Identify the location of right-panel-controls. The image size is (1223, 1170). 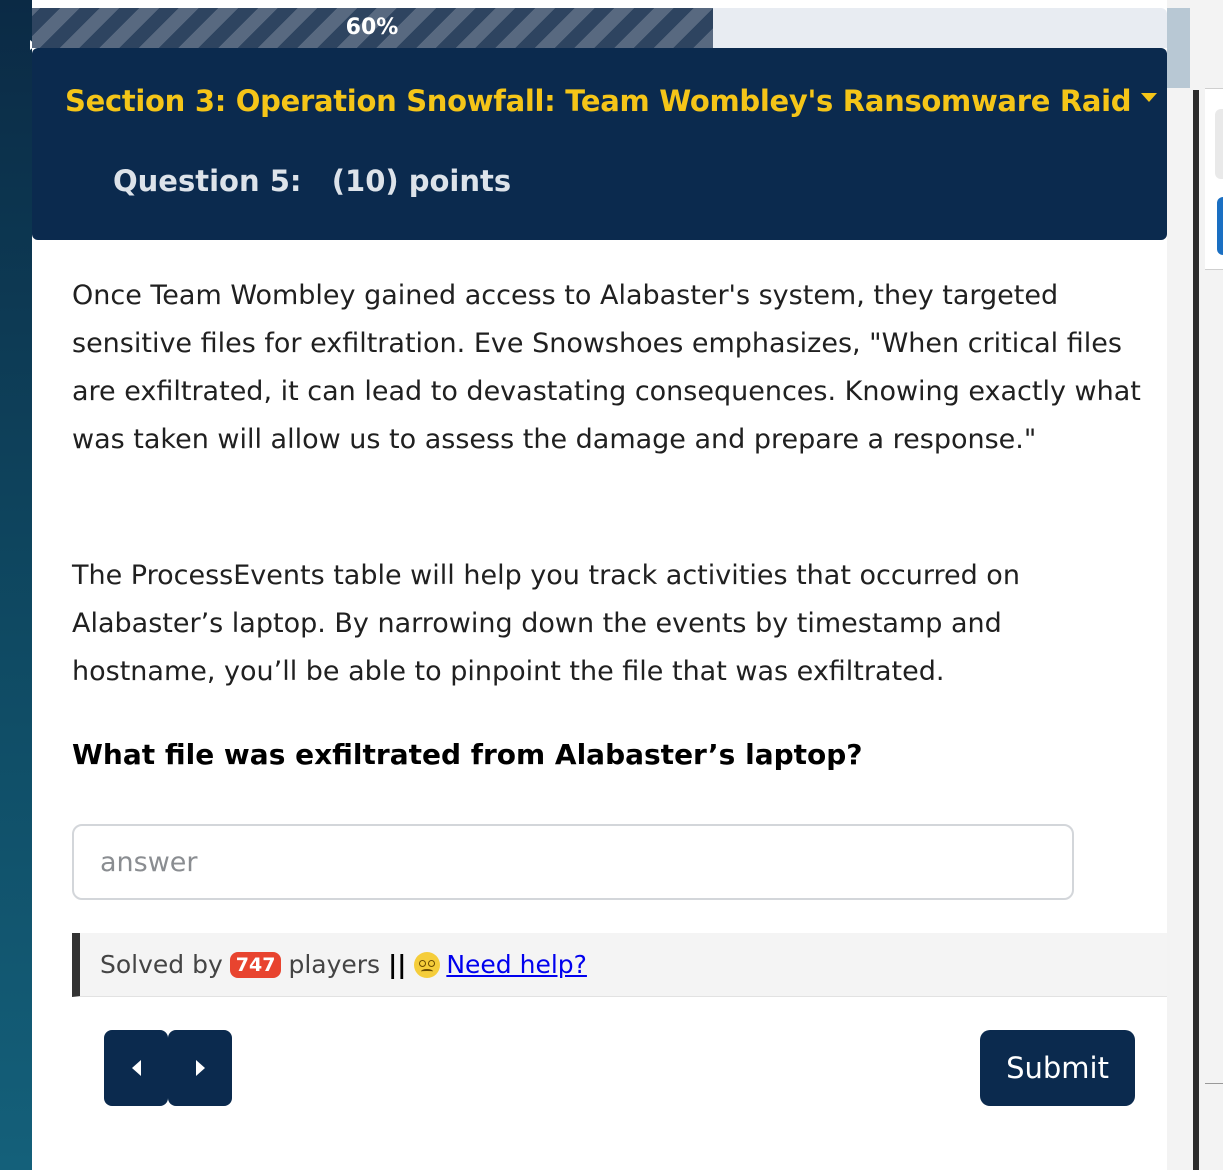
(1214, 179).